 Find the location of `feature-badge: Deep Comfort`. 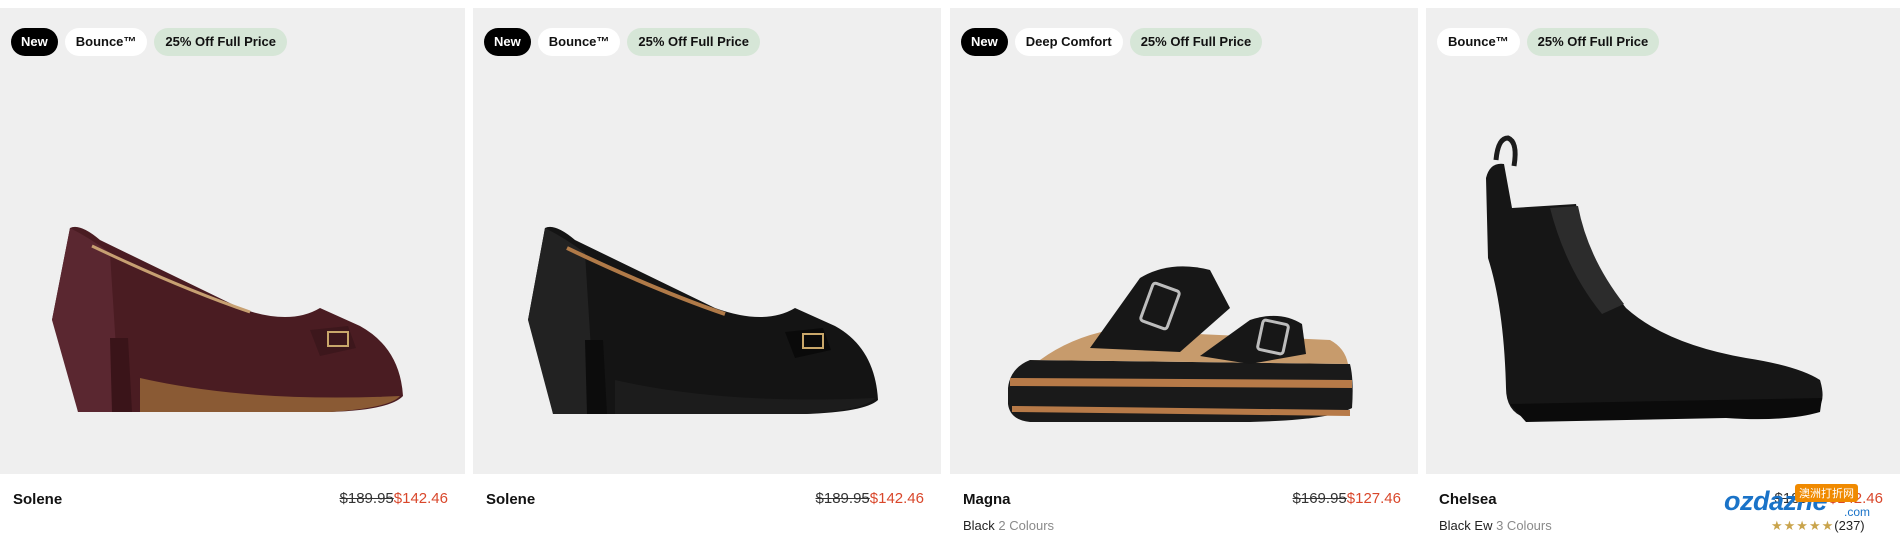

feature-badge: Deep Comfort is located at coordinates (1068, 42).